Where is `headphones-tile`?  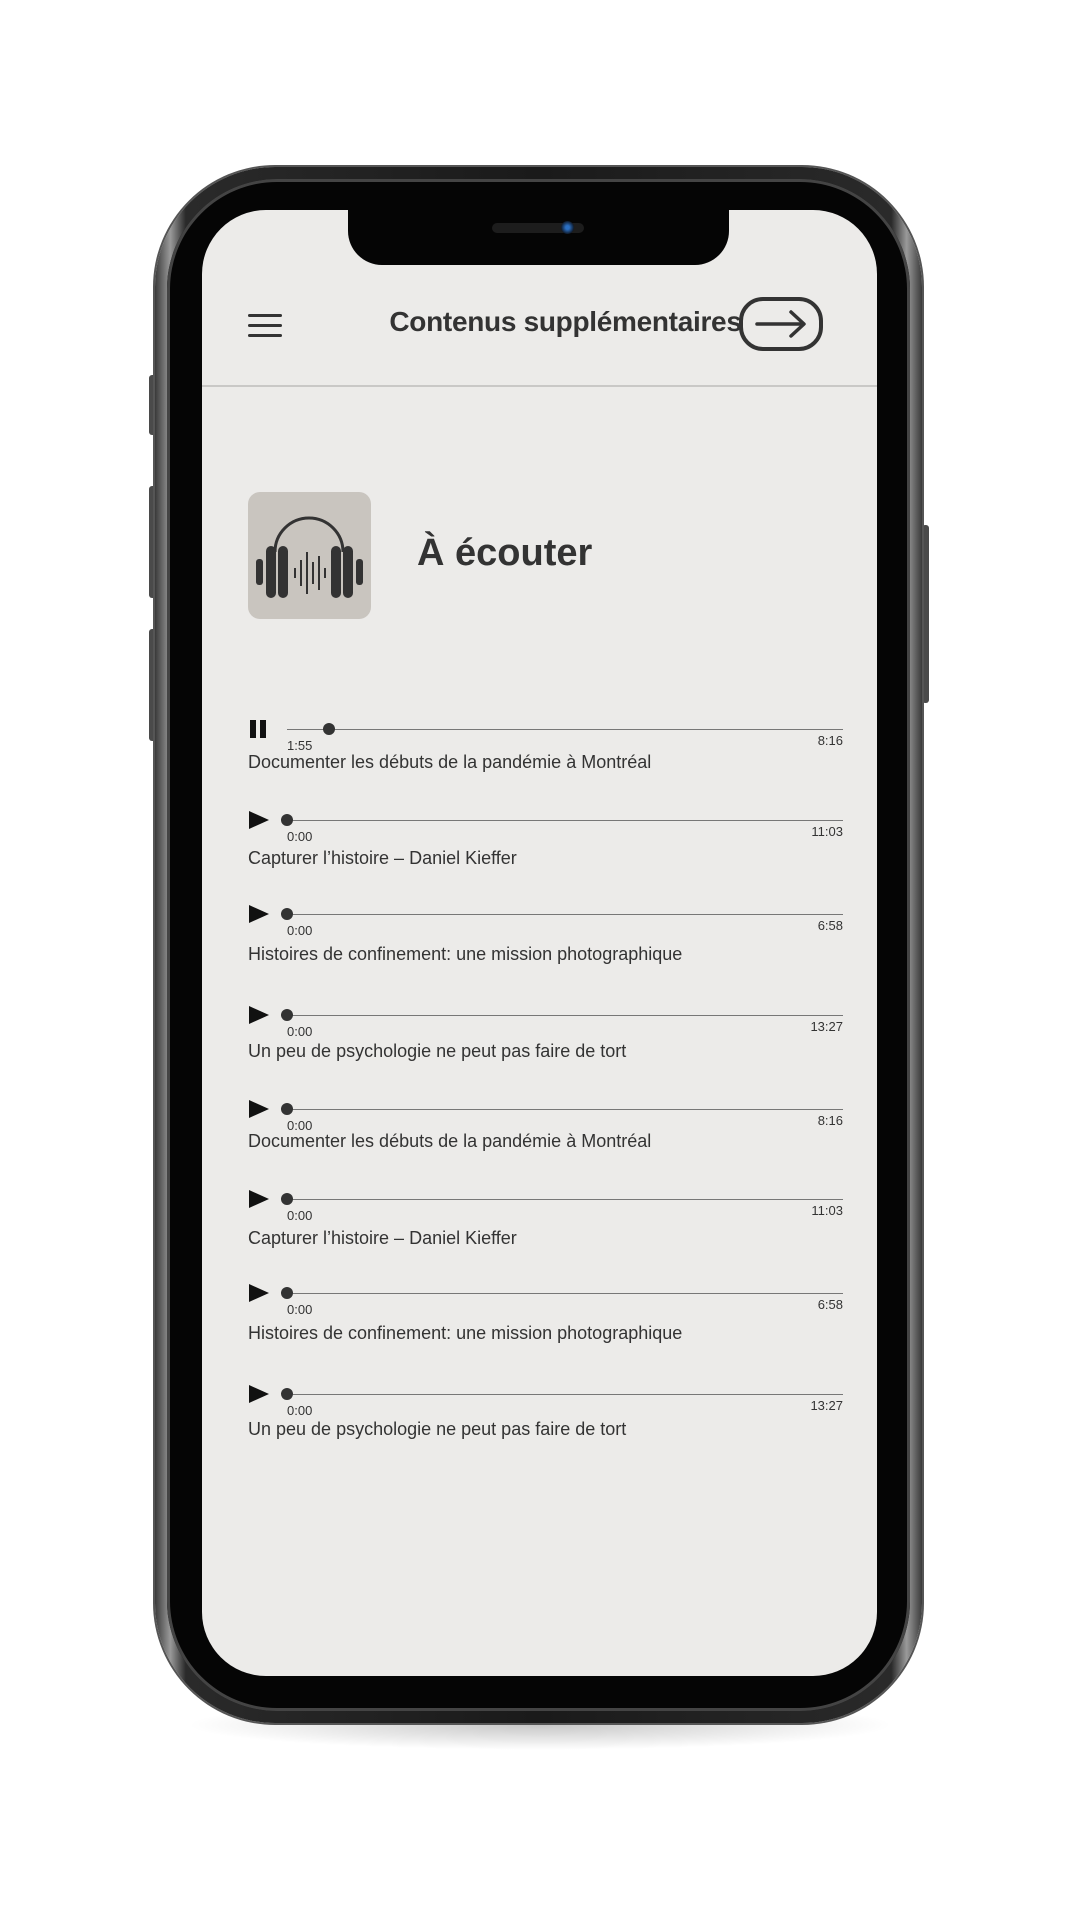 headphones-tile is located at coordinates (309, 555).